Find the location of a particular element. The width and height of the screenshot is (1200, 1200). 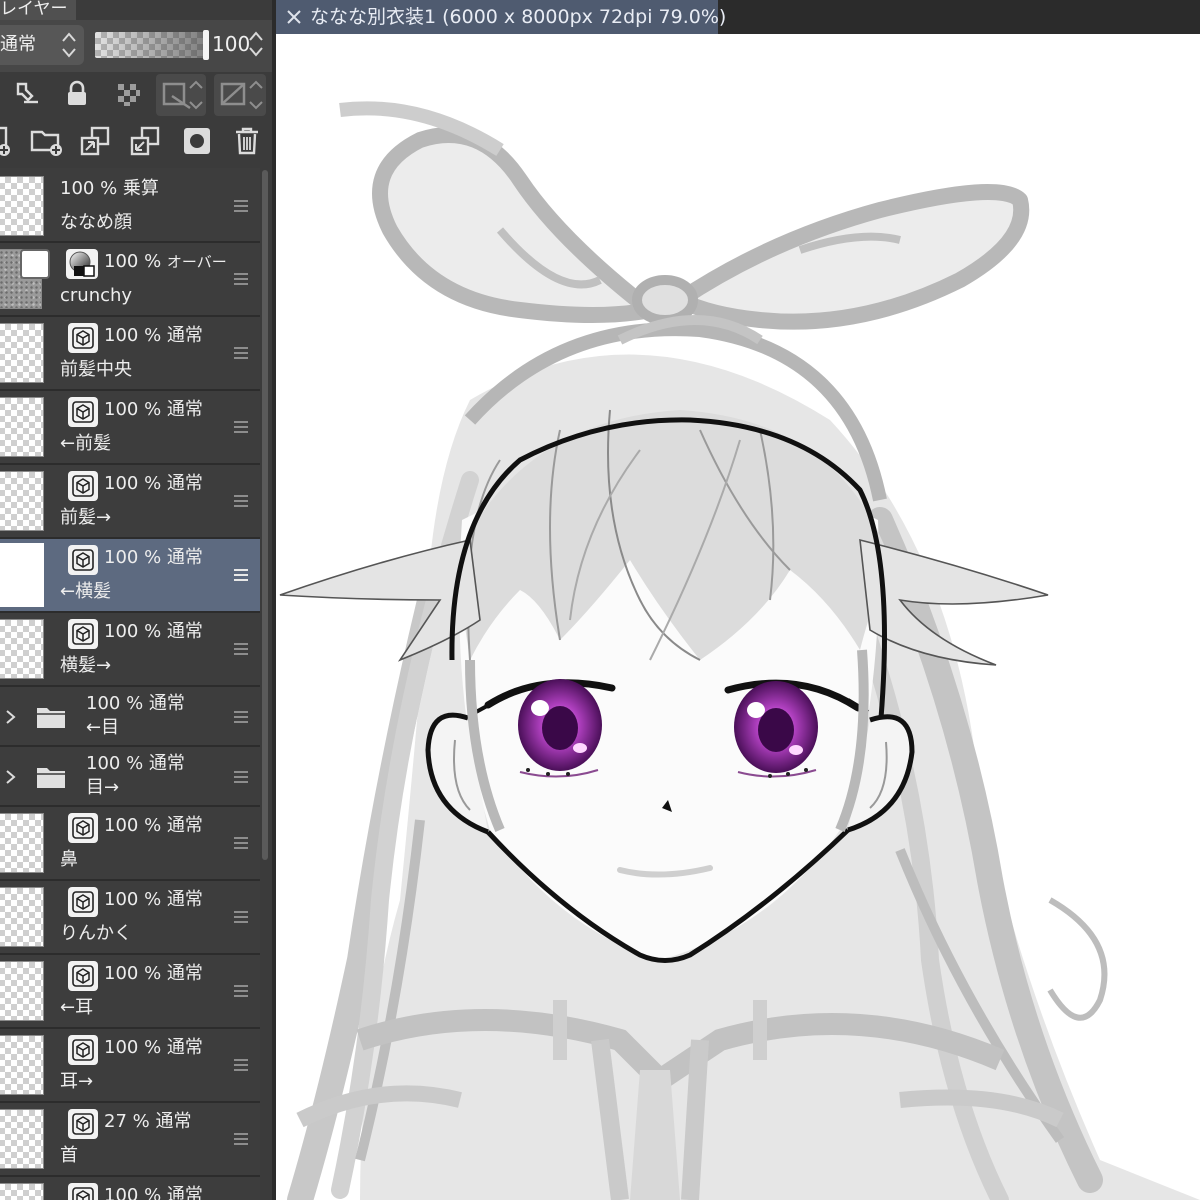

layer-name: 横髪→ is located at coordinates (86, 665).